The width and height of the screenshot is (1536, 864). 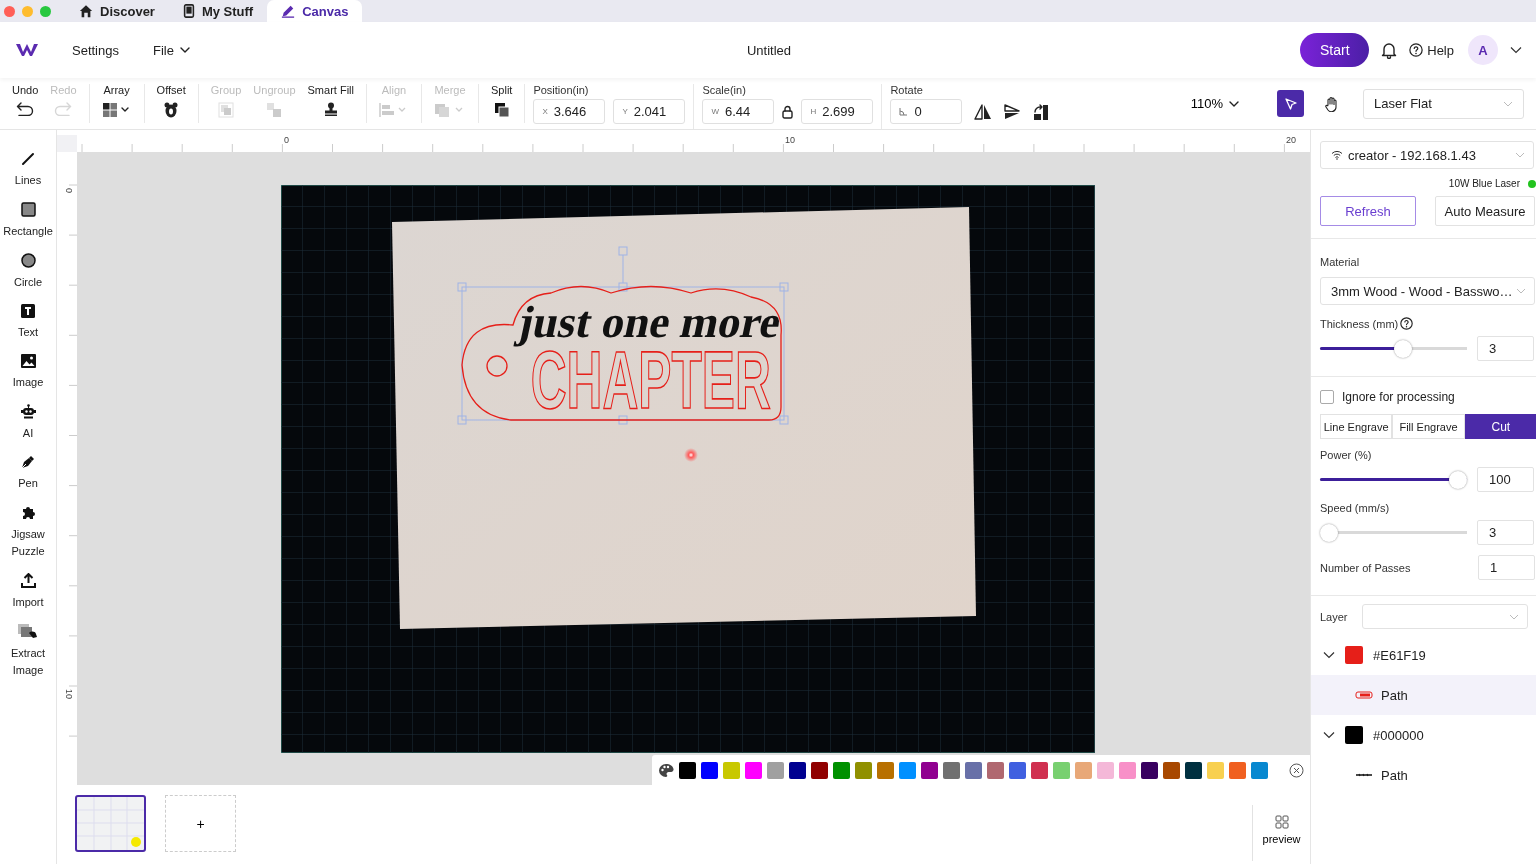 What do you see at coordinates (1281, 822) in the screenshot?
I see `grid-icon` at bounding box center [1281, 822].